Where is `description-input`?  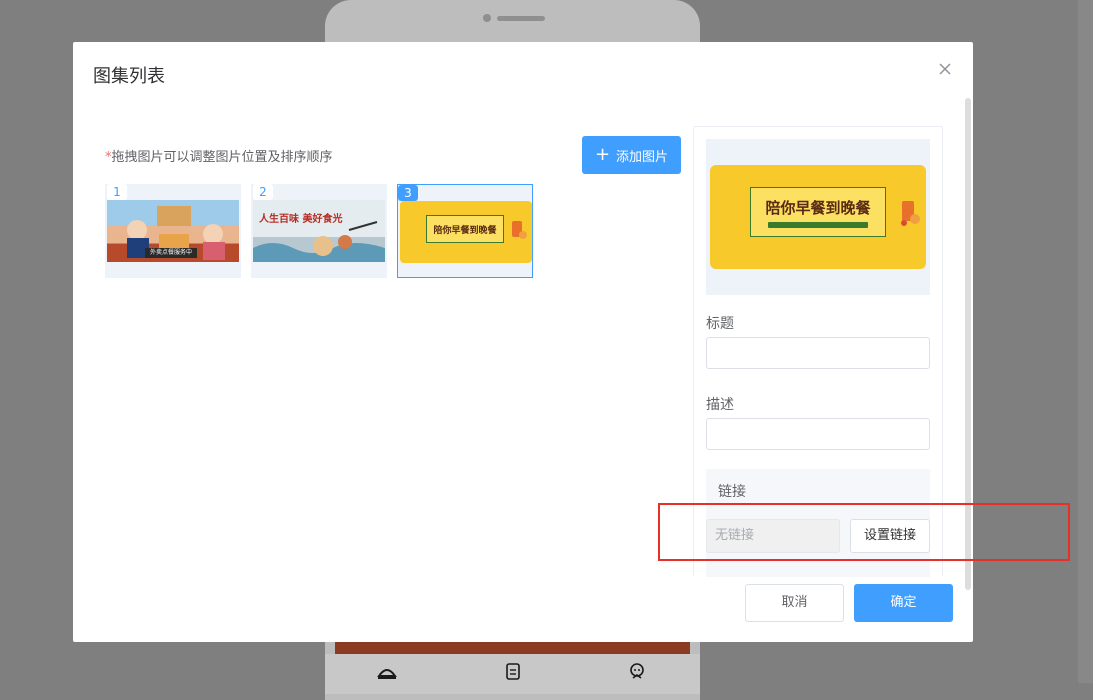
description-input is located at coordinates (818, 434).